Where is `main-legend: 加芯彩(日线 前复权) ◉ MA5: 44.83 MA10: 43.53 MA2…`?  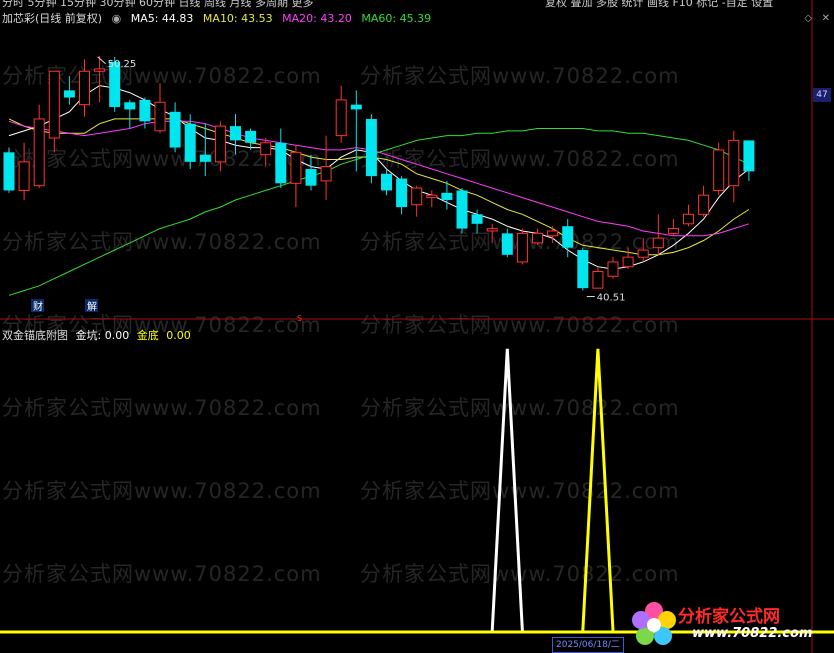 main-legend: 加芯彩(日线 前复权) ◉ MA5: 44.83 MA10: 43.53 MA2… is located at coordinates (219, 17).